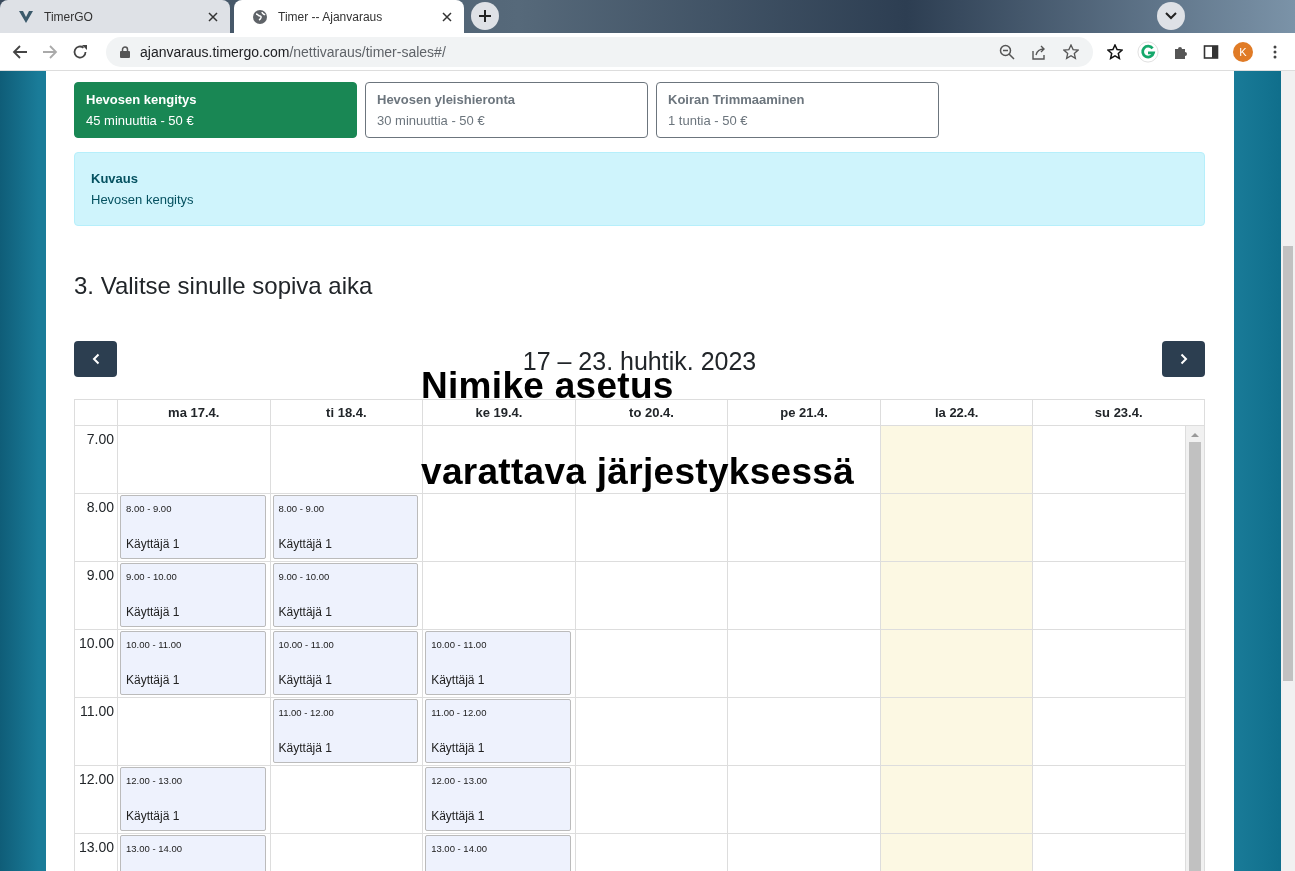 The image size is (1295, 871). What do you see at coordinates (1148, 51) in the screenshot?
I see `extension-g-icon` at bounding box center [1148, 51].